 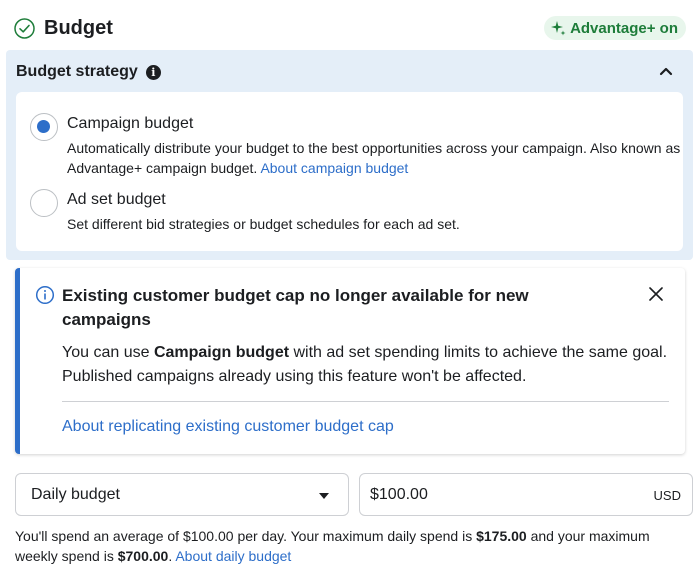 What do you see at coordinates (221, 352) in the screenshot?
I see `notice-body-bold: Campaign budget` at bounding box center [221, 352].